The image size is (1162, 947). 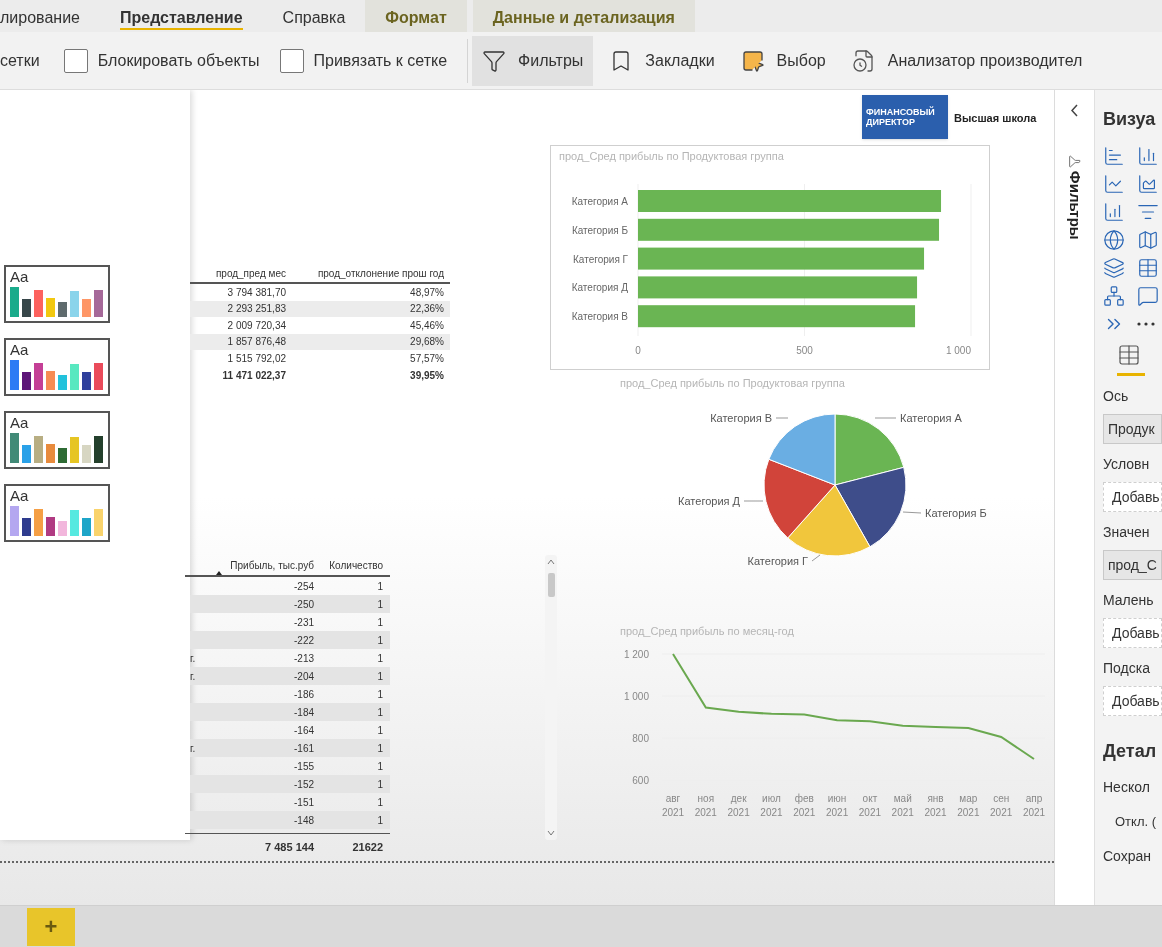 I want to click on table-cell-text: -152, so click(x=304, y=784).